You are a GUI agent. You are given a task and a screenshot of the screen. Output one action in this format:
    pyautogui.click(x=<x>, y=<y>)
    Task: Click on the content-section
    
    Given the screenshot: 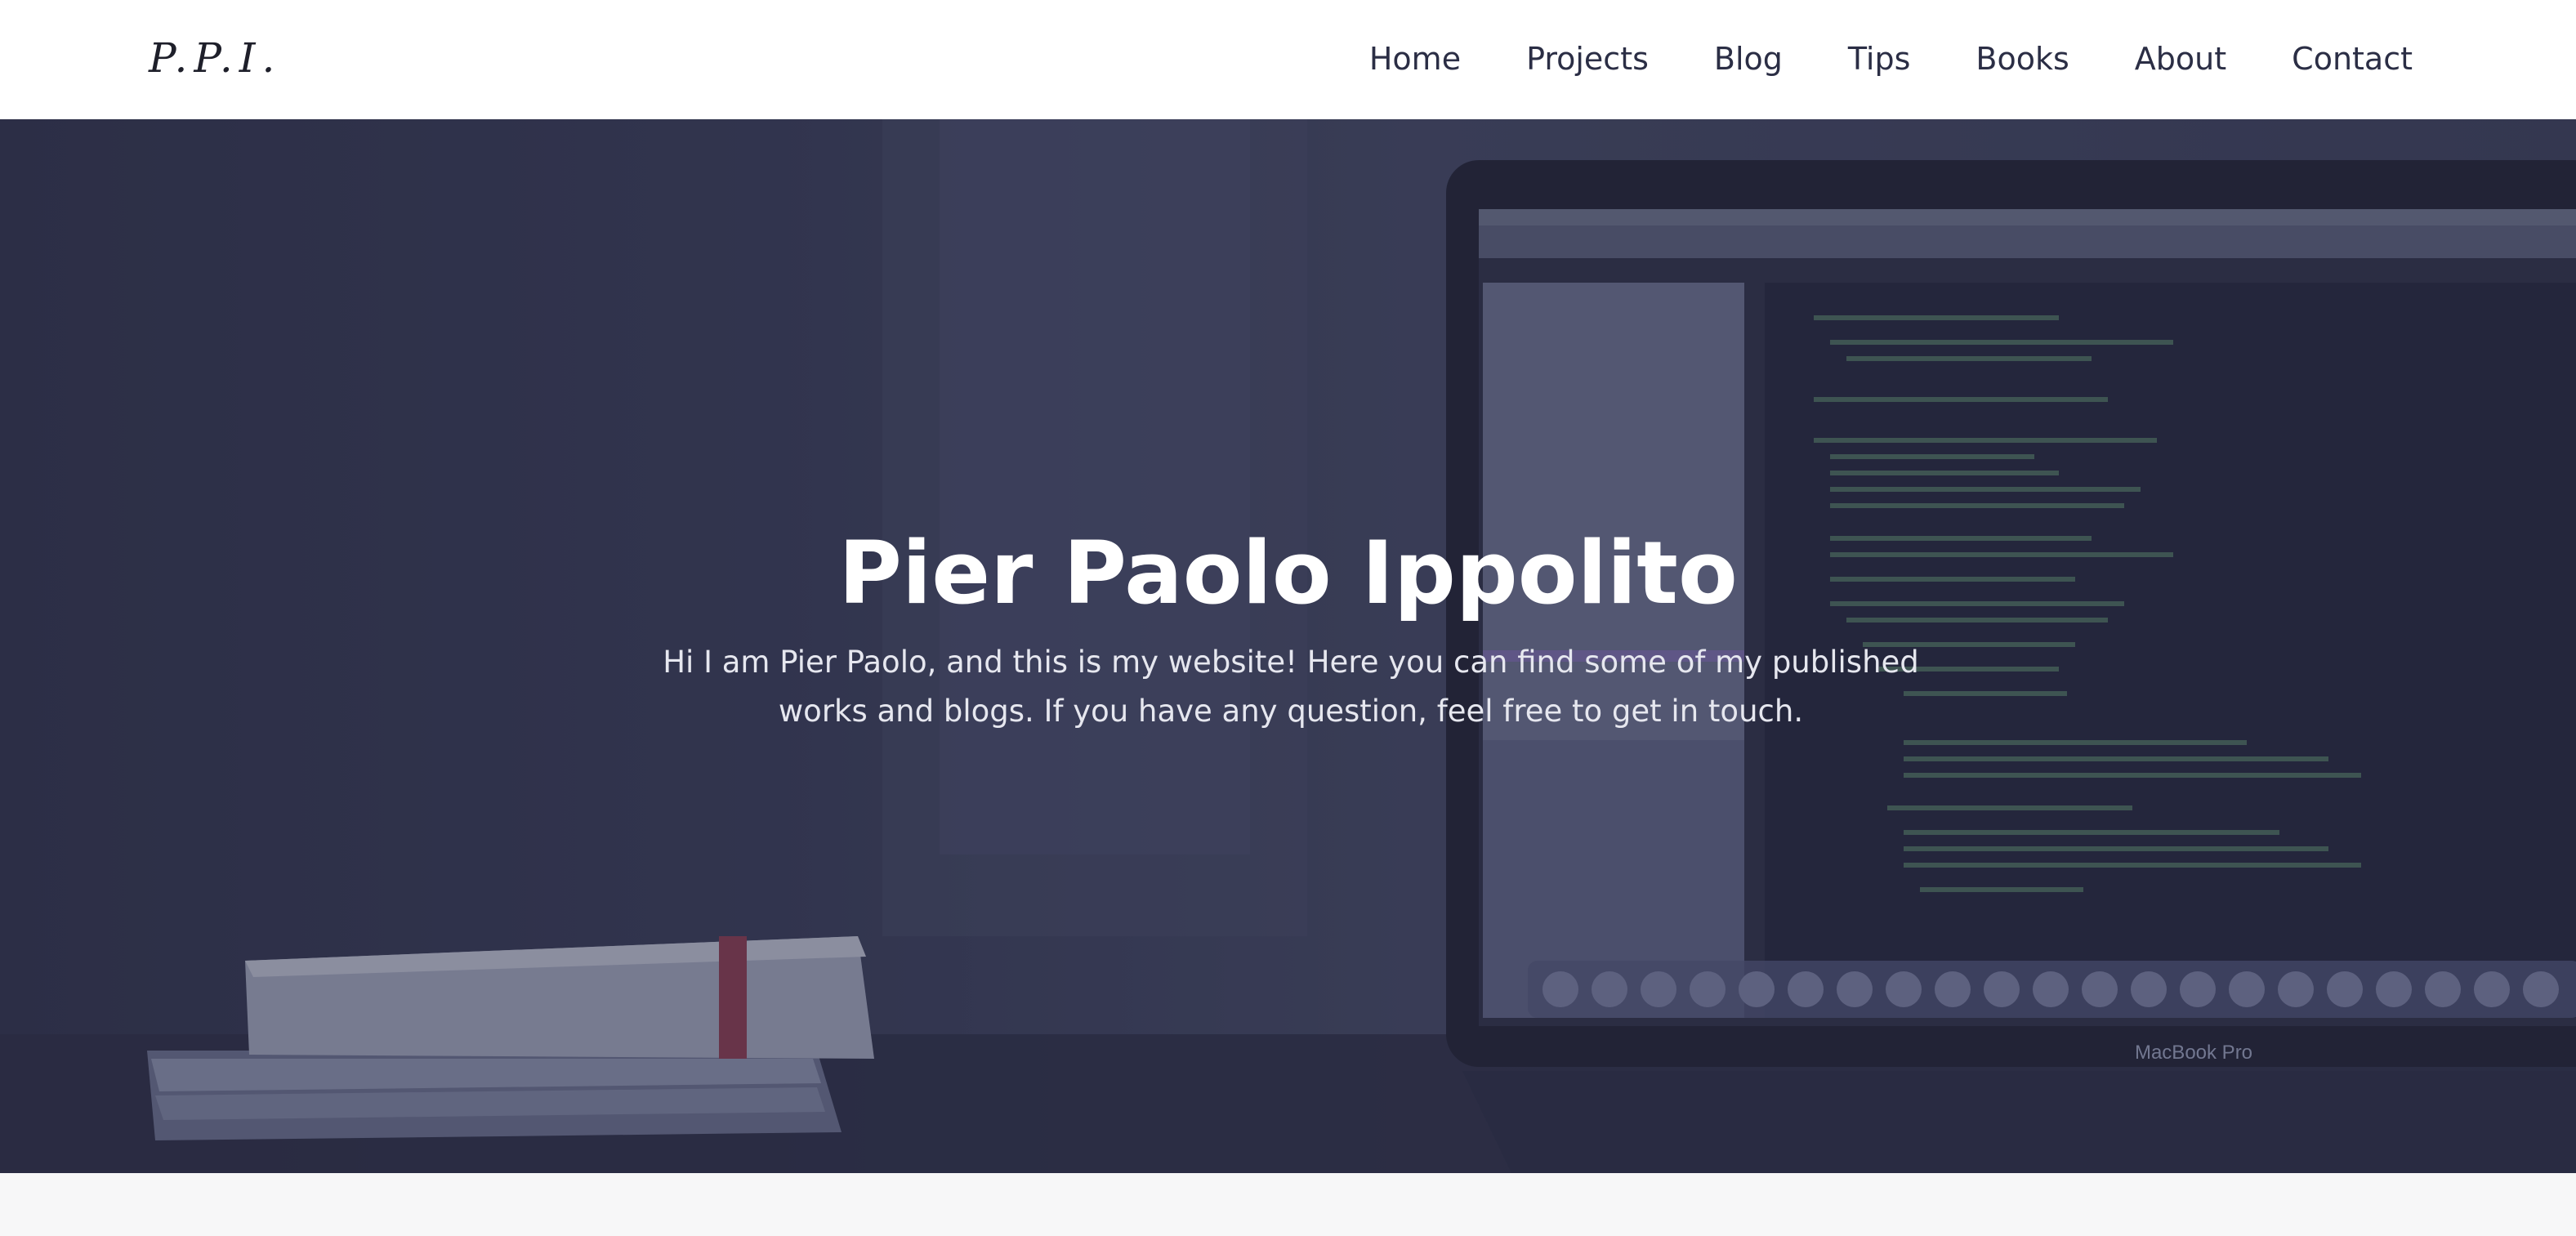 What is the action you would take?
    pyautogui.click(x=1288, y=1205)
    